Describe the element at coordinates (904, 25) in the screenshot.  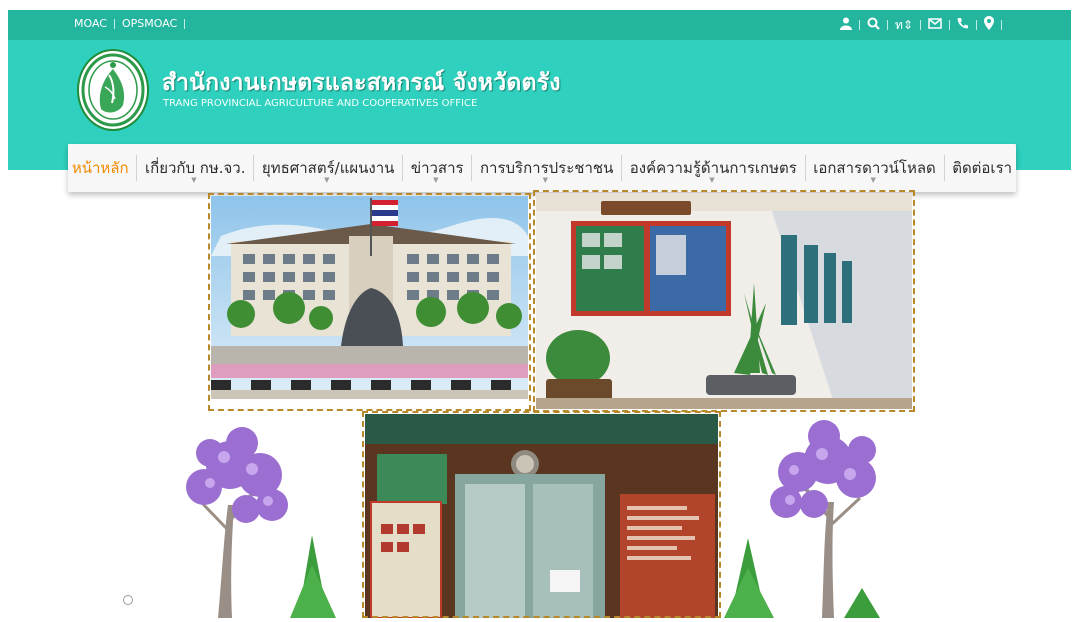
I see `language-switch-button: ท⇕` at that location.